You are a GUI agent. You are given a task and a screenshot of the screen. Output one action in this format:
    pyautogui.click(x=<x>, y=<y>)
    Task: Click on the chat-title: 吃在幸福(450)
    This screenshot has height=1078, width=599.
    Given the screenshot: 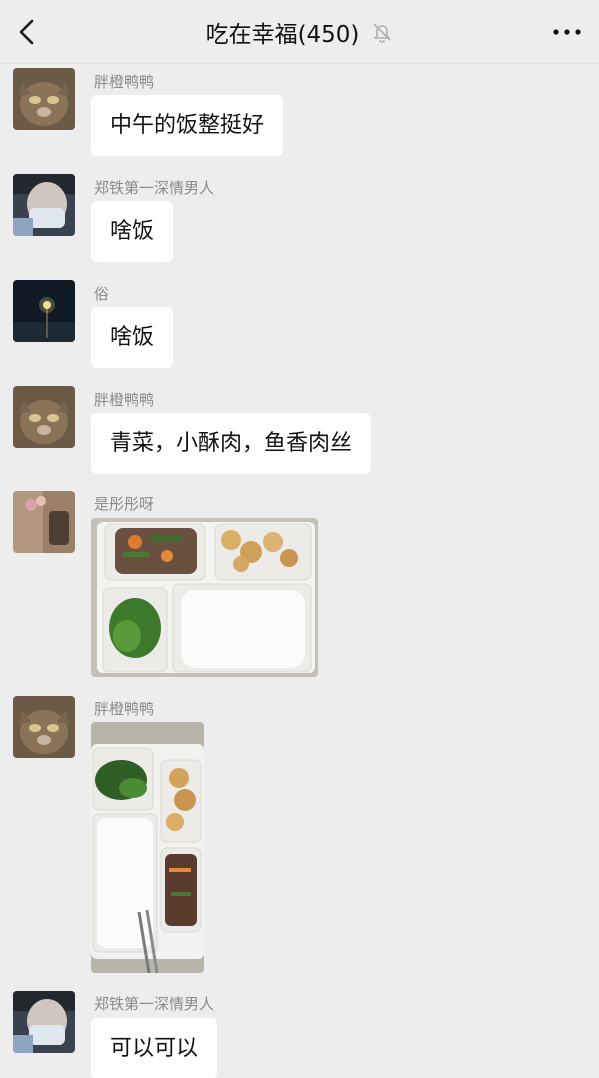 What is the action you would take?
    pyautogui.click(x=282, y=35)
    